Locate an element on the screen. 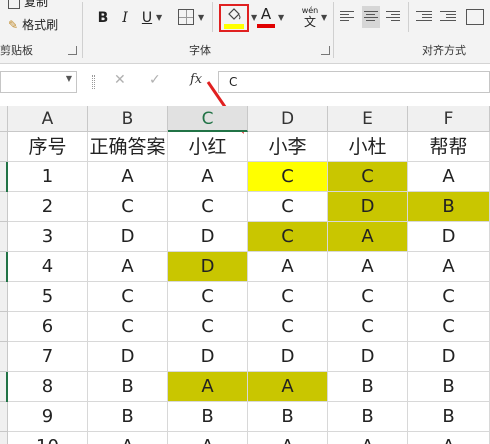 This screenshot has height=444, width=490. merge-center-icon is located at coordinates (475, 17).